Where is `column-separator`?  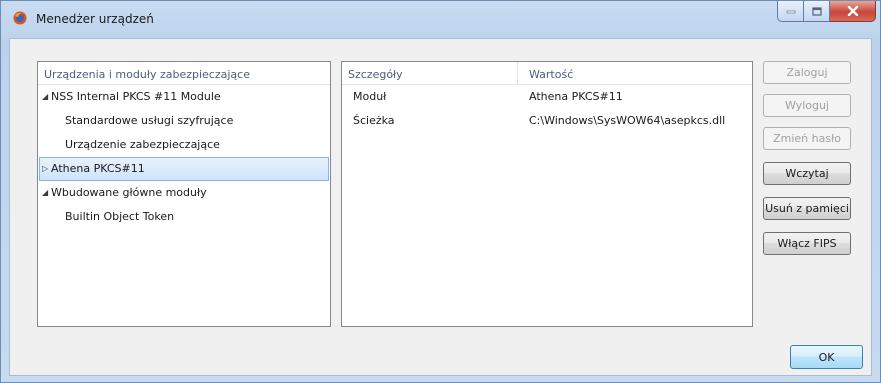
column-separator is located at coordinates (517, 73).